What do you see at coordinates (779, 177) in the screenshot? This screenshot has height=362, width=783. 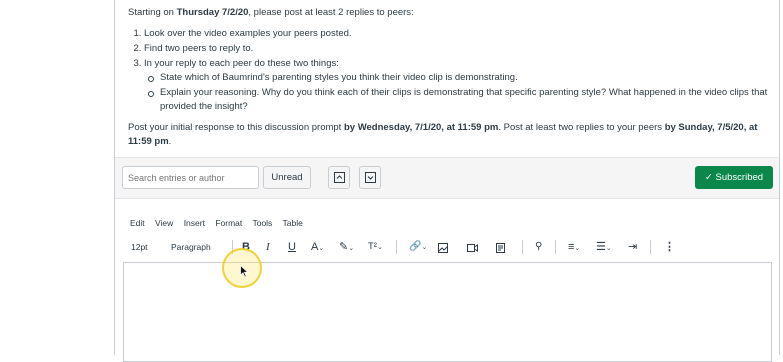 I see `content-right-border` at bounding box center [779, 177].